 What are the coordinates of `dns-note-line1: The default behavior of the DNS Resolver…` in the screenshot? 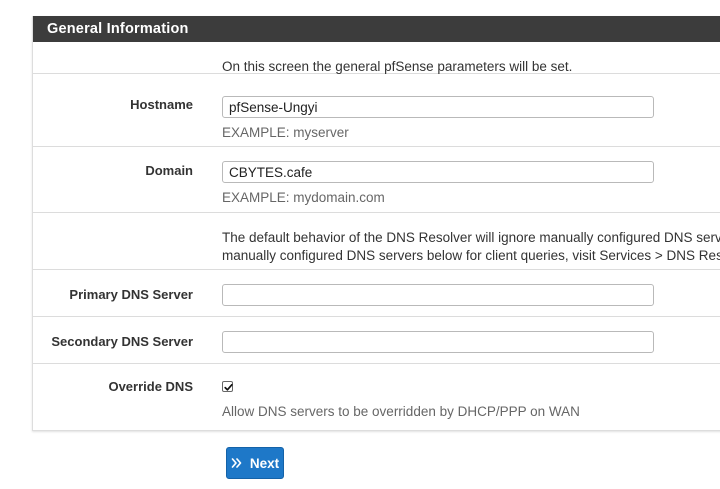 It's located at (471, 237).